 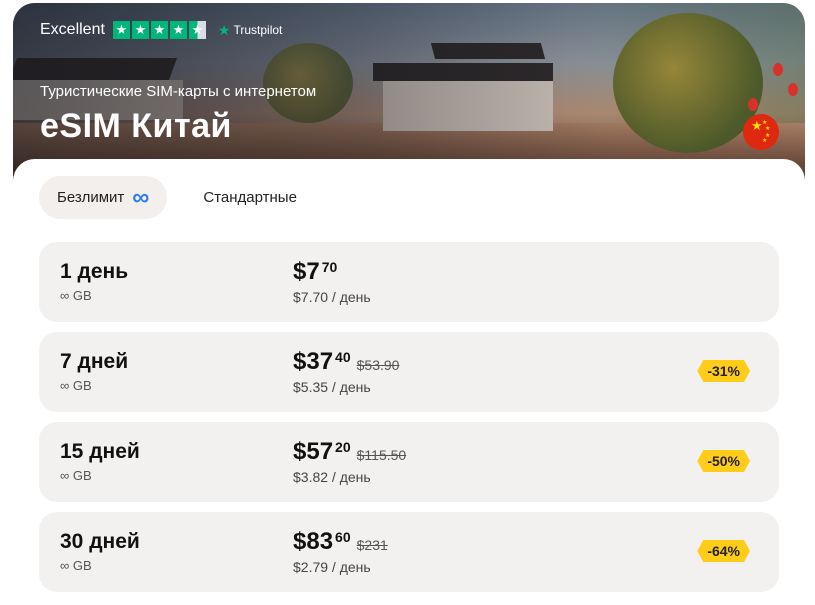 What do you see at coordinates (332, 567) in the screenshot?
I see `price-per-day: $2.79 / день` at bounding box center [332, 567].